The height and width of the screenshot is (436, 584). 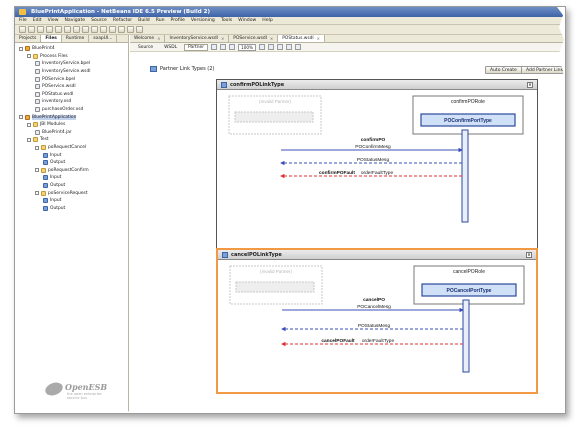 I want to click on tree-node: poRequestCancel, so click(x=71, y=148).